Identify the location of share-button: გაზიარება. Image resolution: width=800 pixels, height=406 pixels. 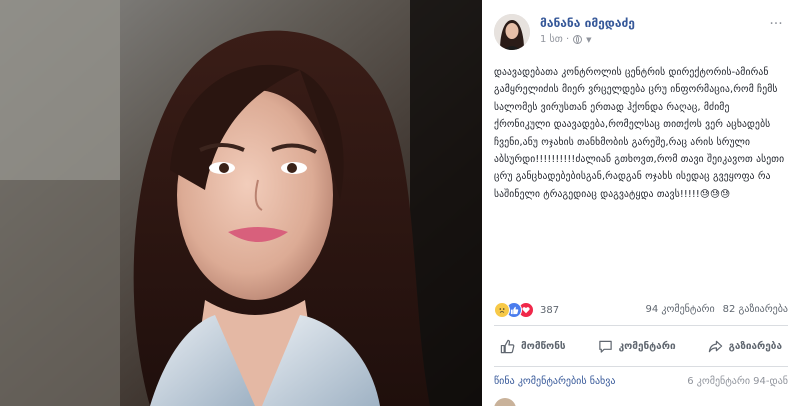
(745, 346).